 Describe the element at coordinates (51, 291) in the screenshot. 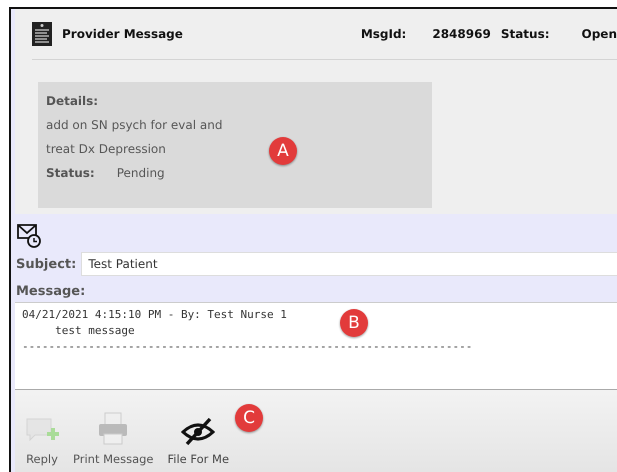

I see `message-label: Message:` at that location.